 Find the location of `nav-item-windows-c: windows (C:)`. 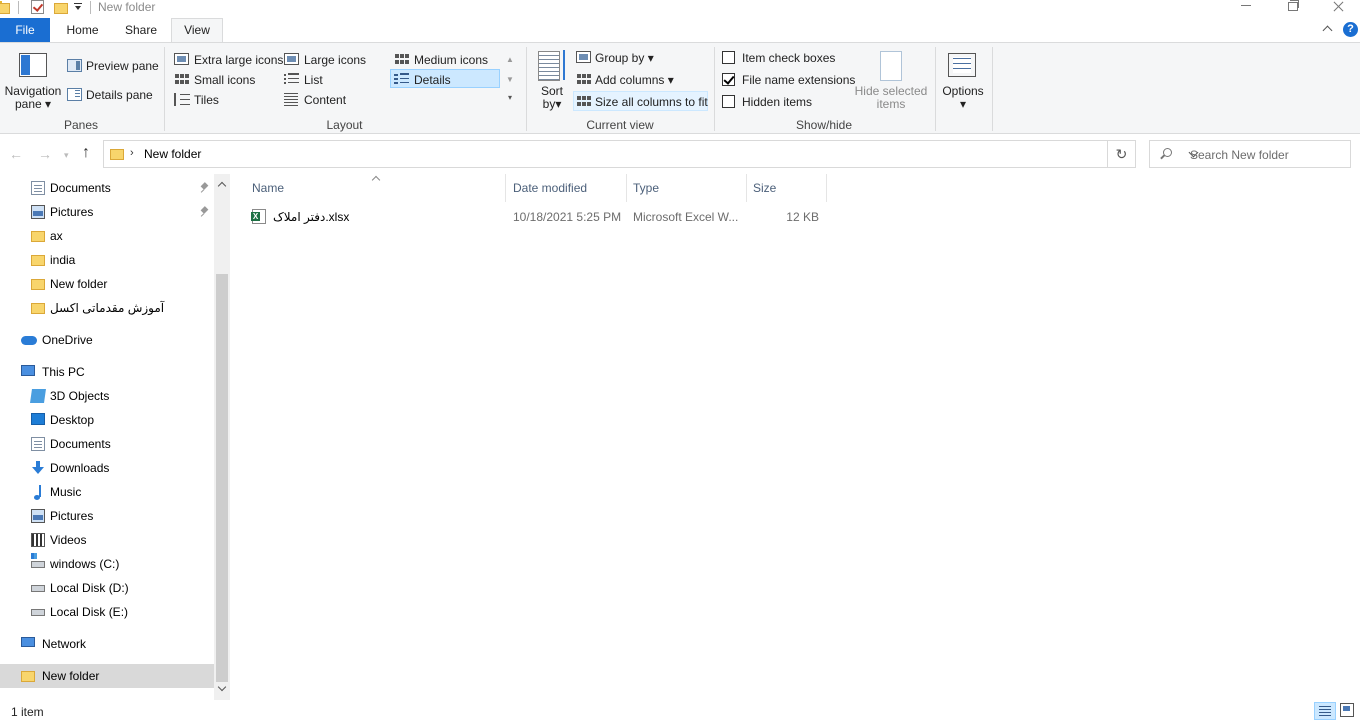

nav-item-windows-c: windows (C:) is located at coordinates (107, 564).